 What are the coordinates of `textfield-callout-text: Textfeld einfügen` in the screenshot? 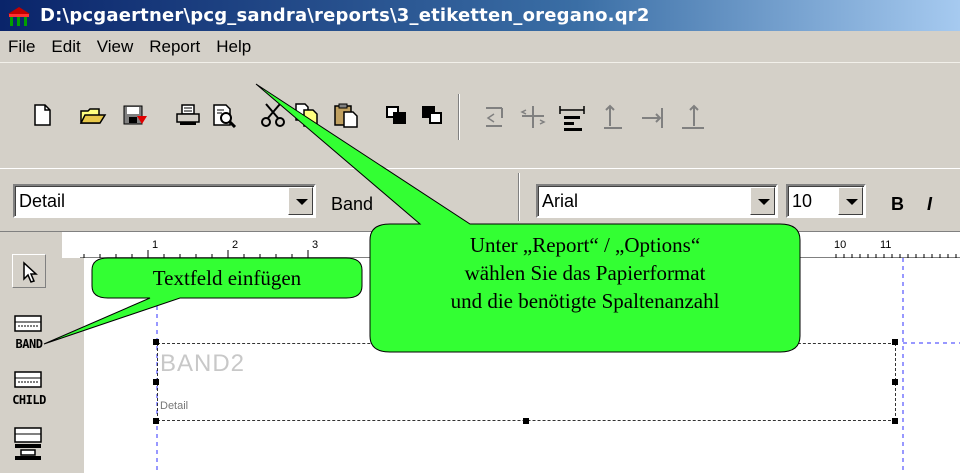 It's located at (227, 278).